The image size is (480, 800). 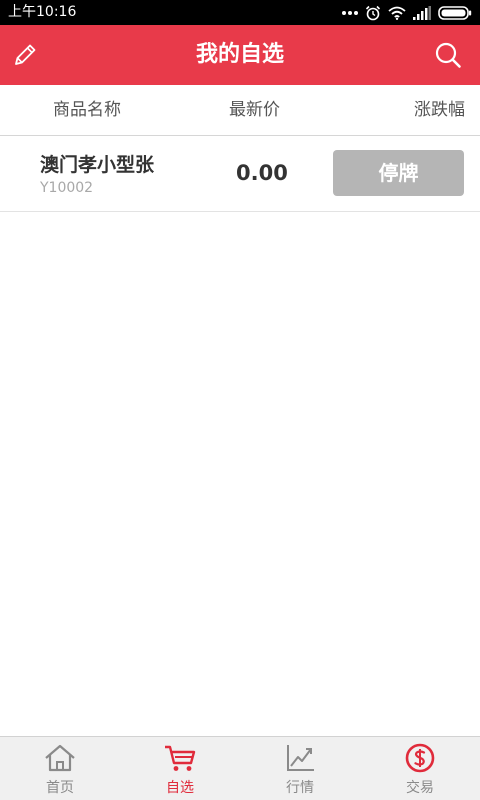 I want to click on tab-watchlist: 自选, so click(x=180, y=768).